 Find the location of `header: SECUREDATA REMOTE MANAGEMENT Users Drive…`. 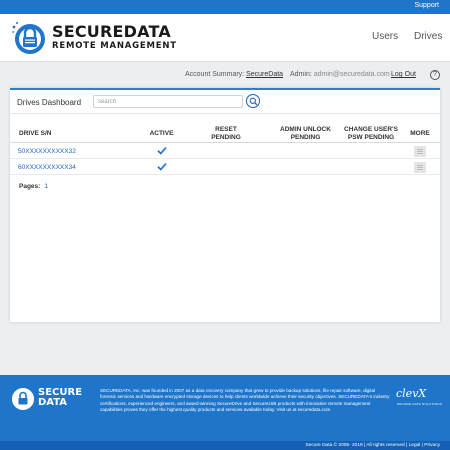

header: SECUREDATA REMOTE MANAGEMENT Users Drive… is located at coordinates (225, 38).